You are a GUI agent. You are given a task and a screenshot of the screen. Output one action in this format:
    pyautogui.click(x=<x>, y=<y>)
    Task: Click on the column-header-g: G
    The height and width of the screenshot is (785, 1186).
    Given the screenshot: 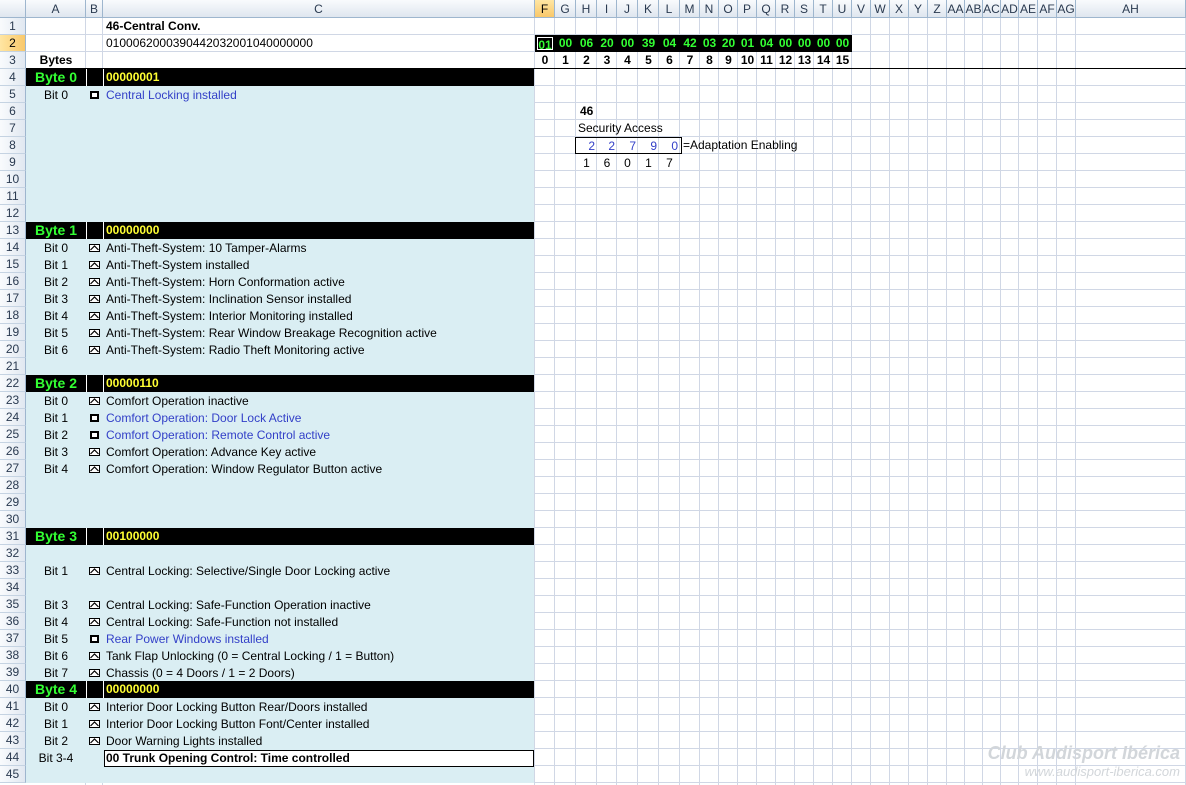 What is the action you would take?
    pyautogui.click(x=565, y=9)
    